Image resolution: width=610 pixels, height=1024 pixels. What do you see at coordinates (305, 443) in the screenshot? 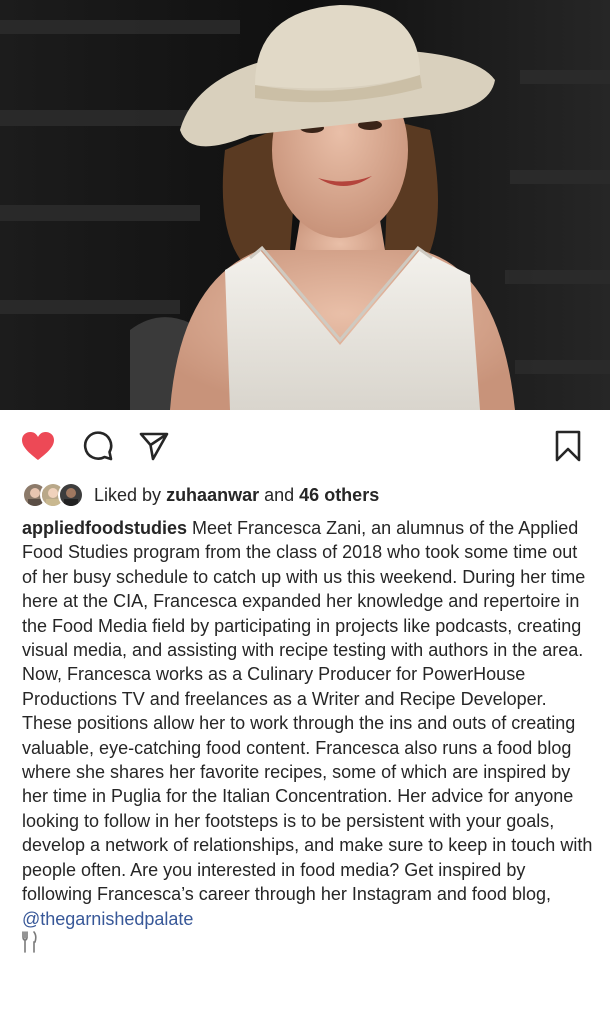
I see `post-action-bar` at bounding box center [305, 443].